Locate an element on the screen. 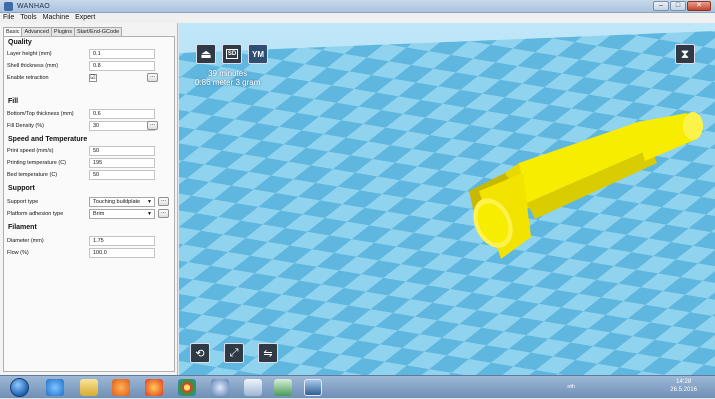  menu-tools: Tools is located at coordinates (28, 18).